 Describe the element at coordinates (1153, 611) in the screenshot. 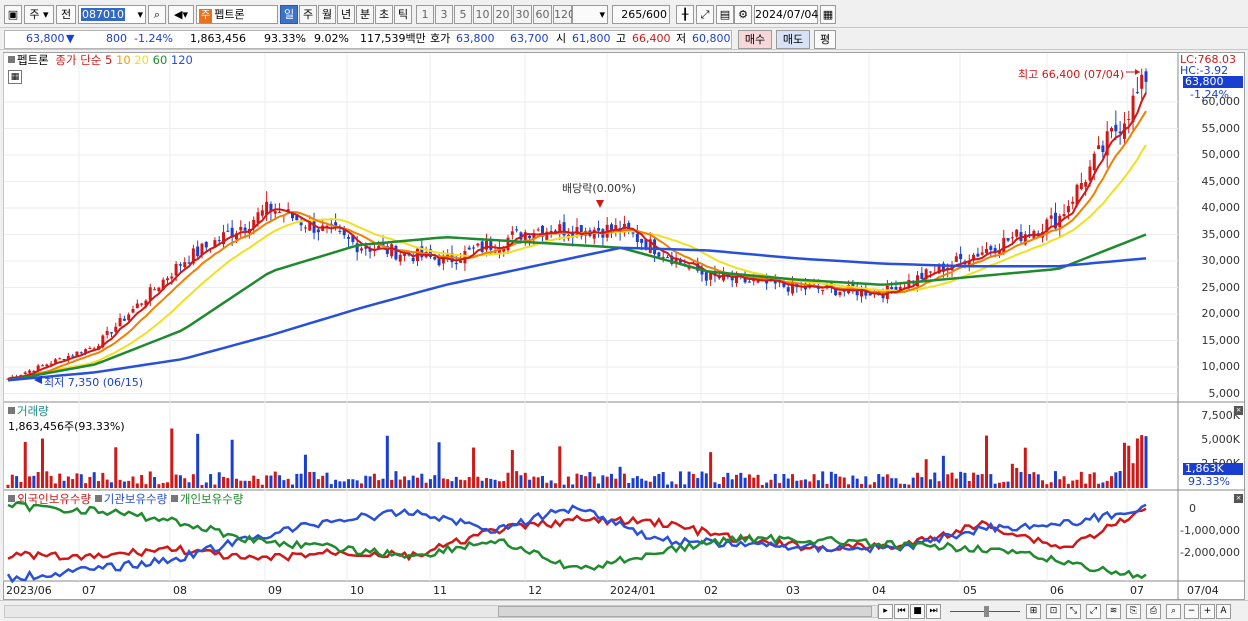

I see `print-icon: ⎙` at that location.